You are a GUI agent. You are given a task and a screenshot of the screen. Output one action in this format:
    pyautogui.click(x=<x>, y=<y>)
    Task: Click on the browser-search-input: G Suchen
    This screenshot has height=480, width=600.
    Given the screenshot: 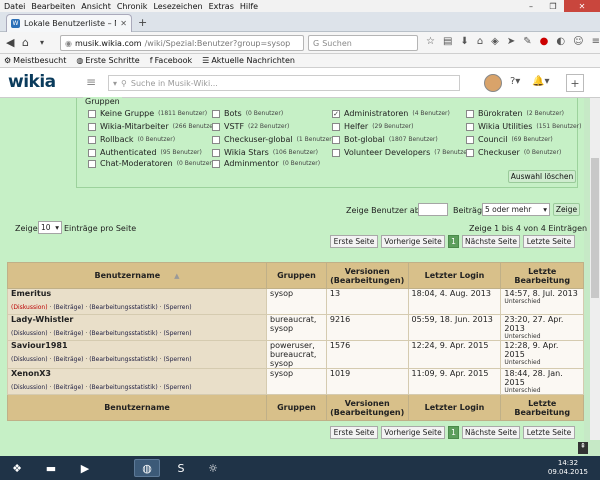 What is the action you would take?
    pyautogui.click(x=363, y=43)
    